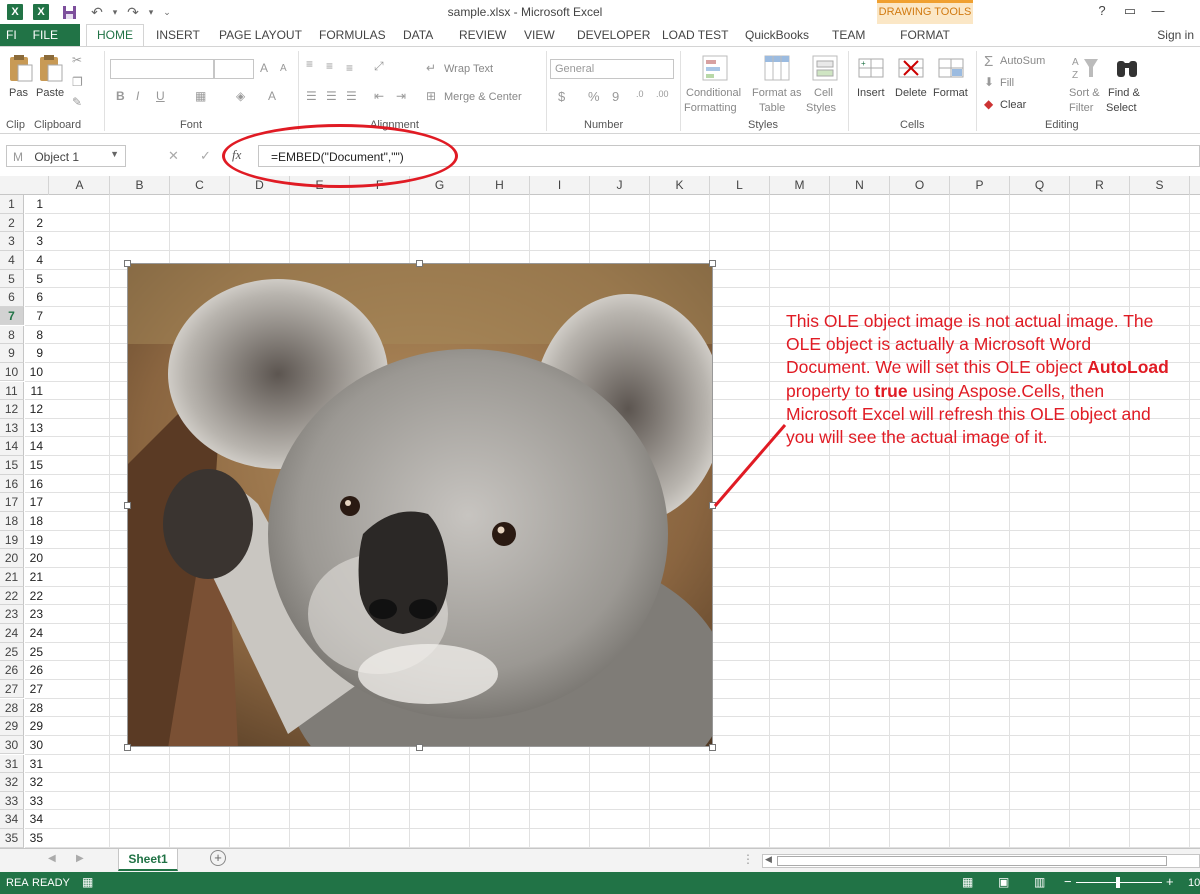  Describe the element at coordinates (891, 390) in the screenshot. I see `annotation-true: true` at that location.